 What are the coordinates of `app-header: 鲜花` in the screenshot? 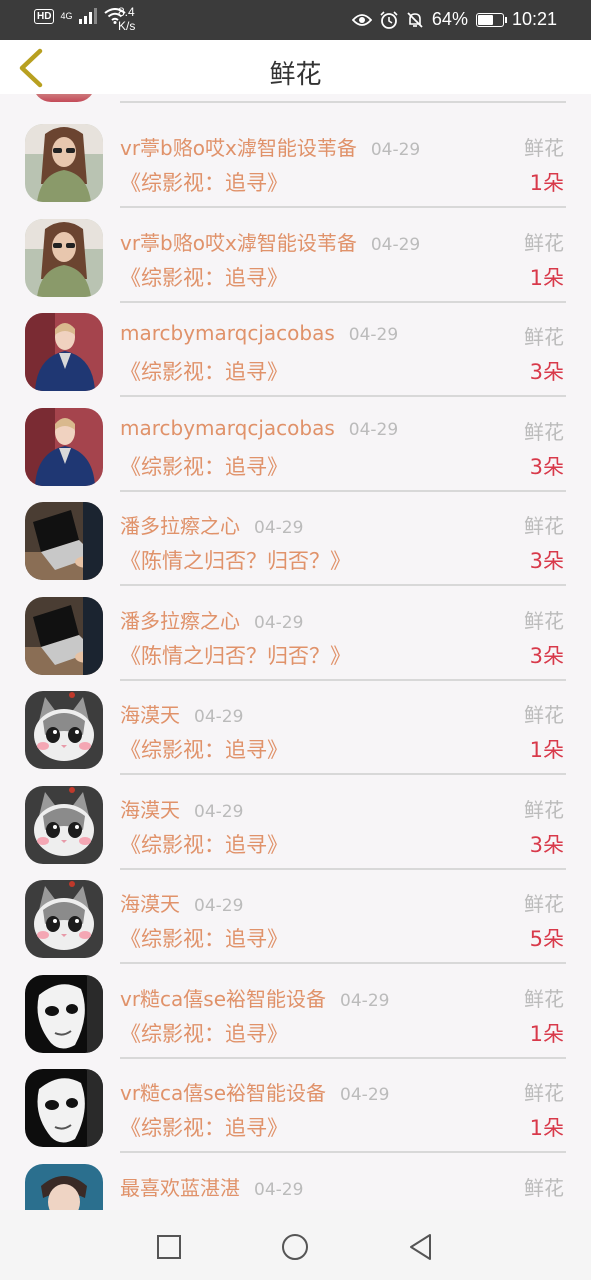 It's located at (295, 67).